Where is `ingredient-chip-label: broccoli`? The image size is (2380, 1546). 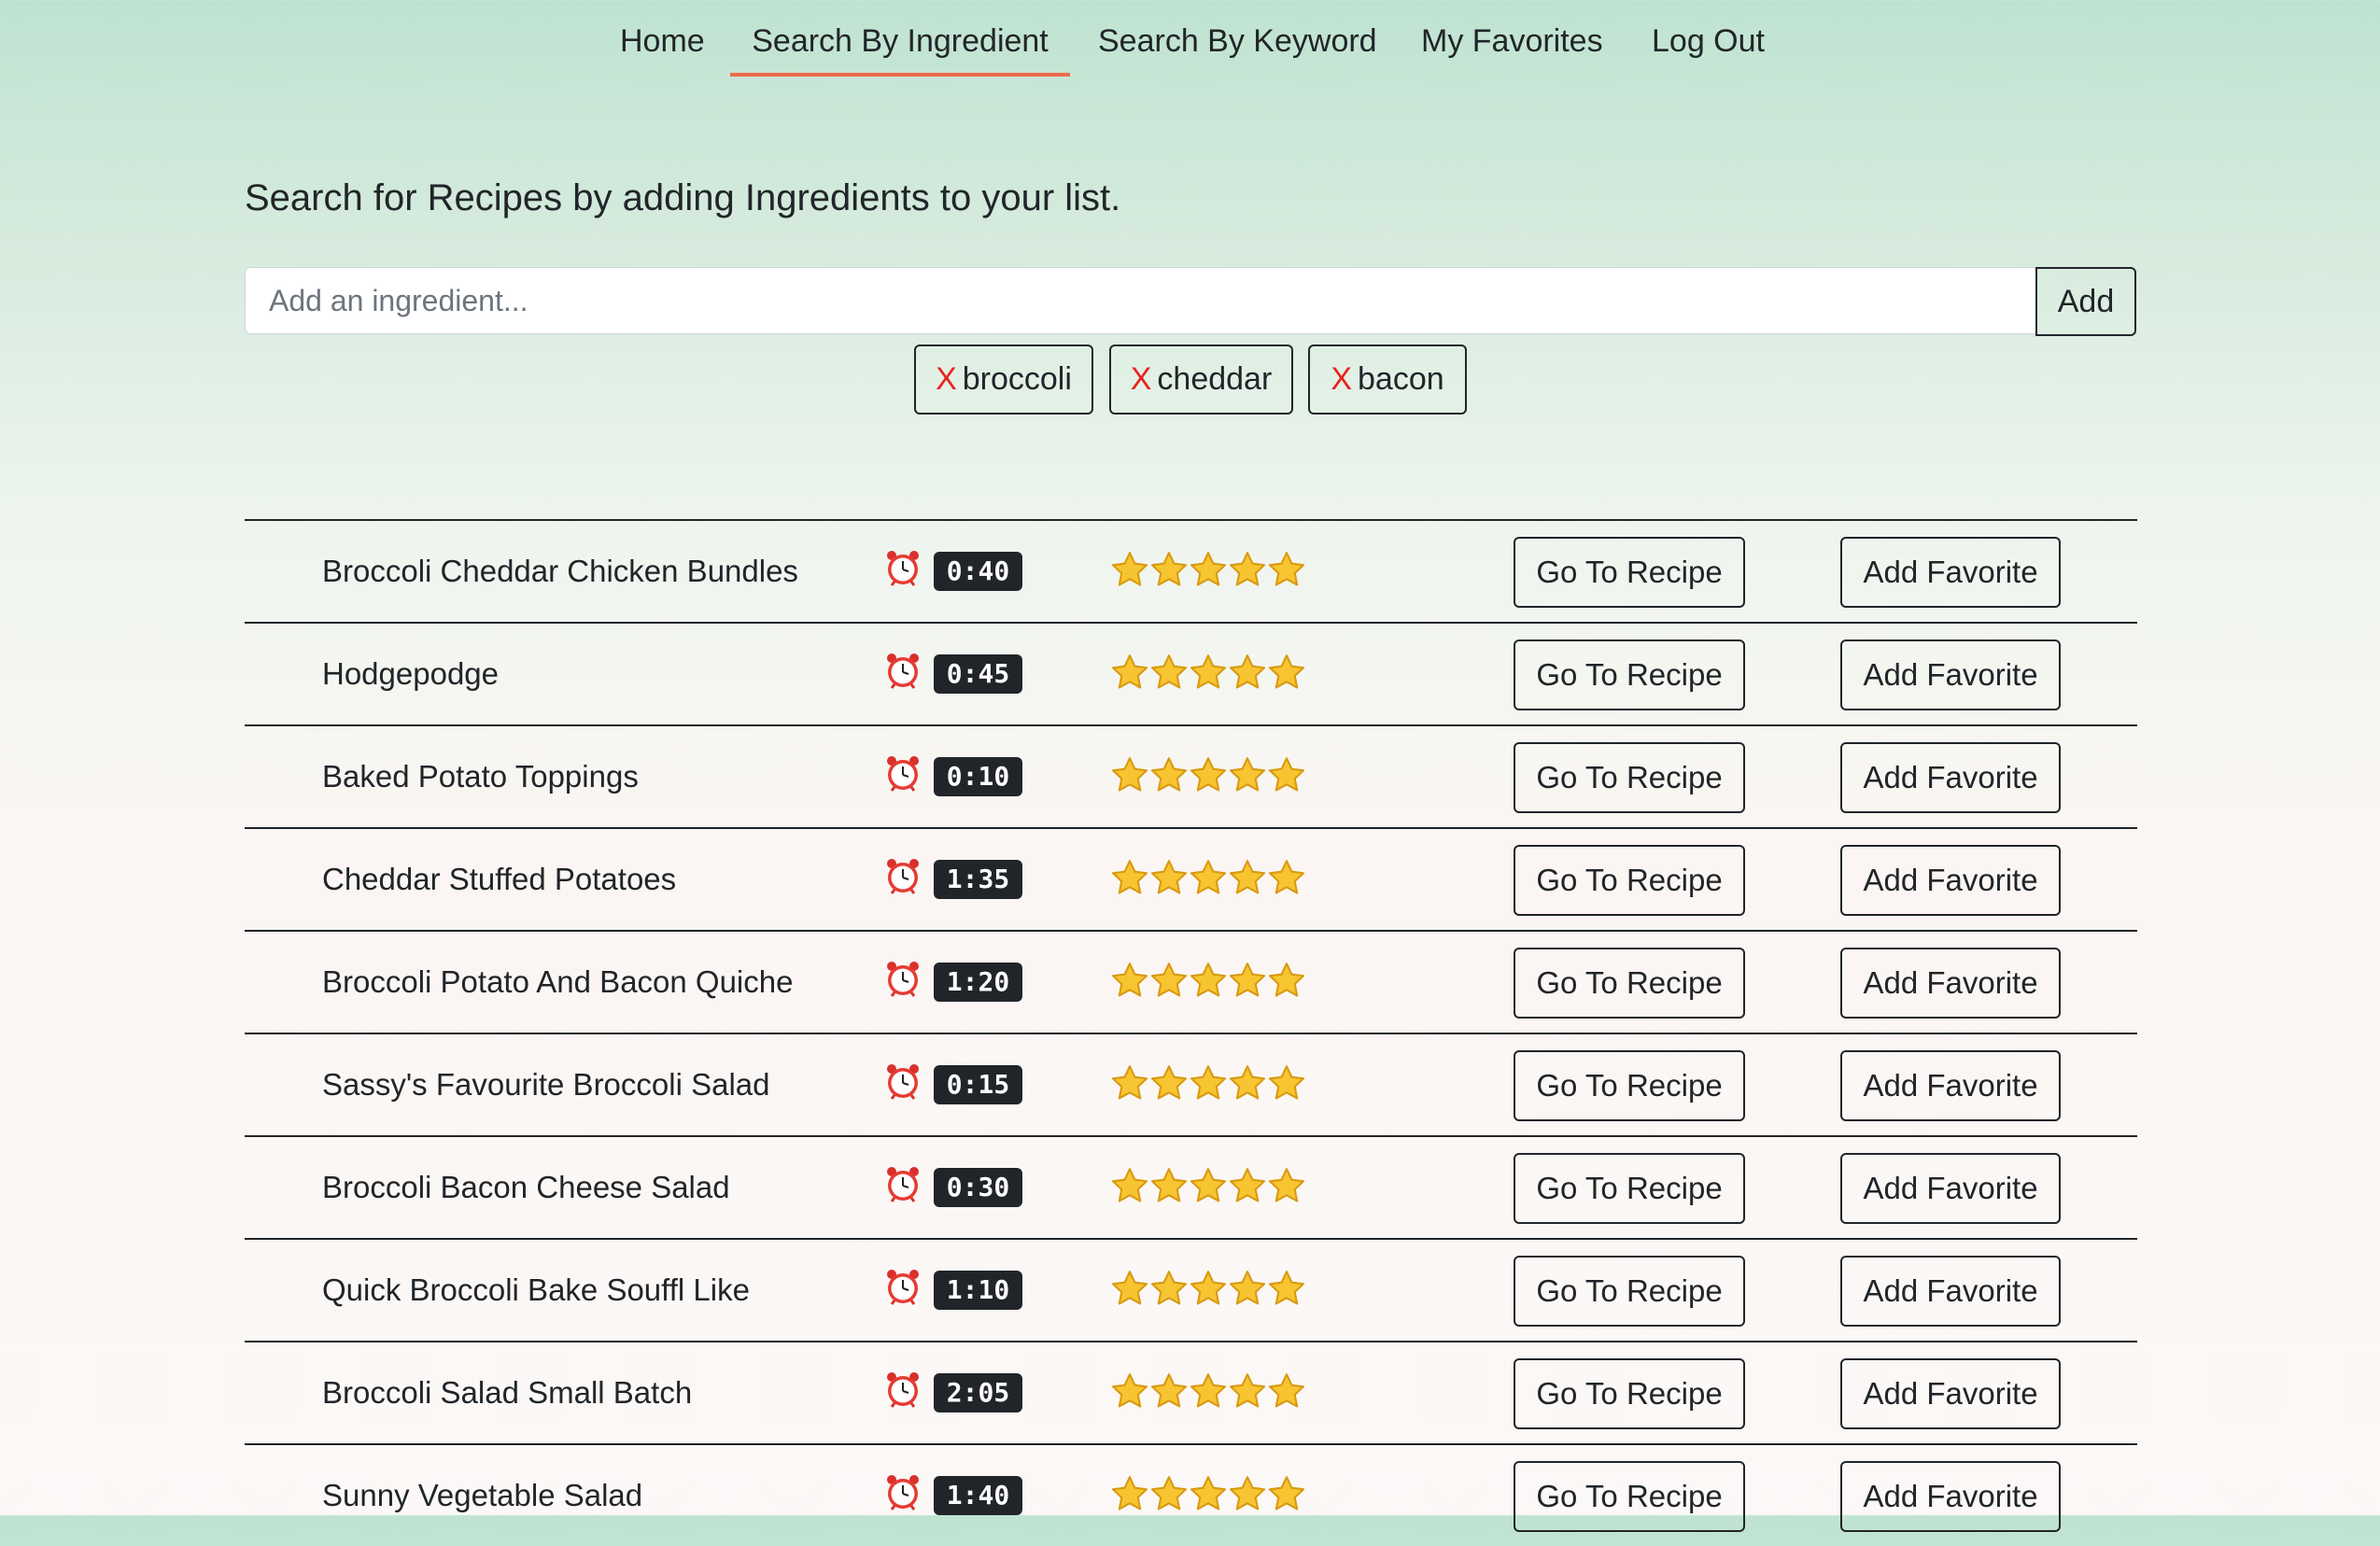 ingredient-chip-label: broccoli is located at coordinates (1017, 379).